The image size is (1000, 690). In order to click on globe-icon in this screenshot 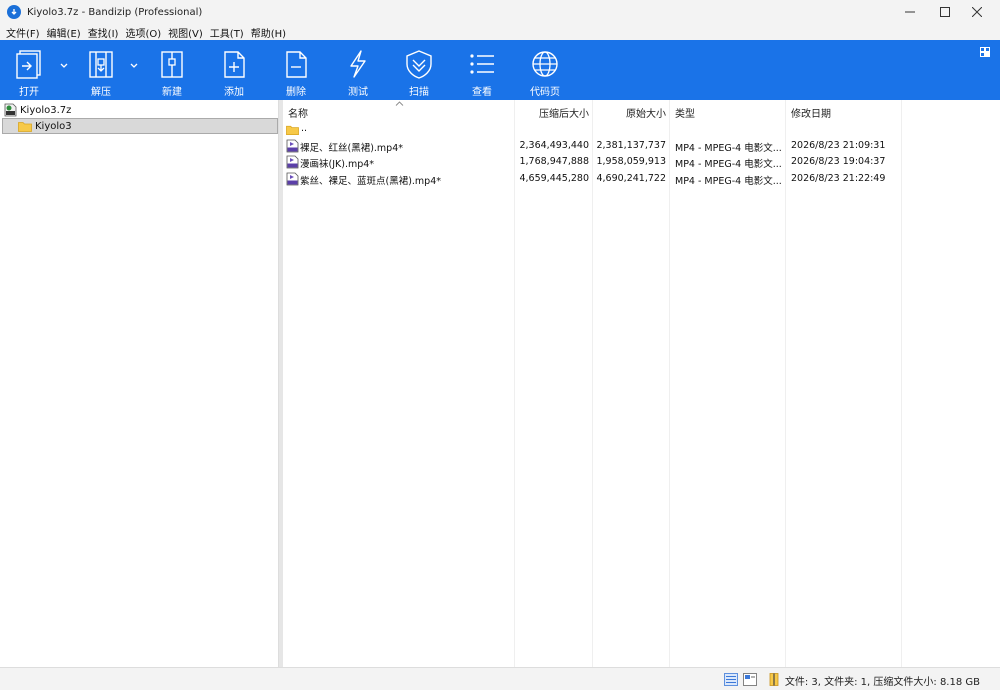, I will do `click(545, 64)`.